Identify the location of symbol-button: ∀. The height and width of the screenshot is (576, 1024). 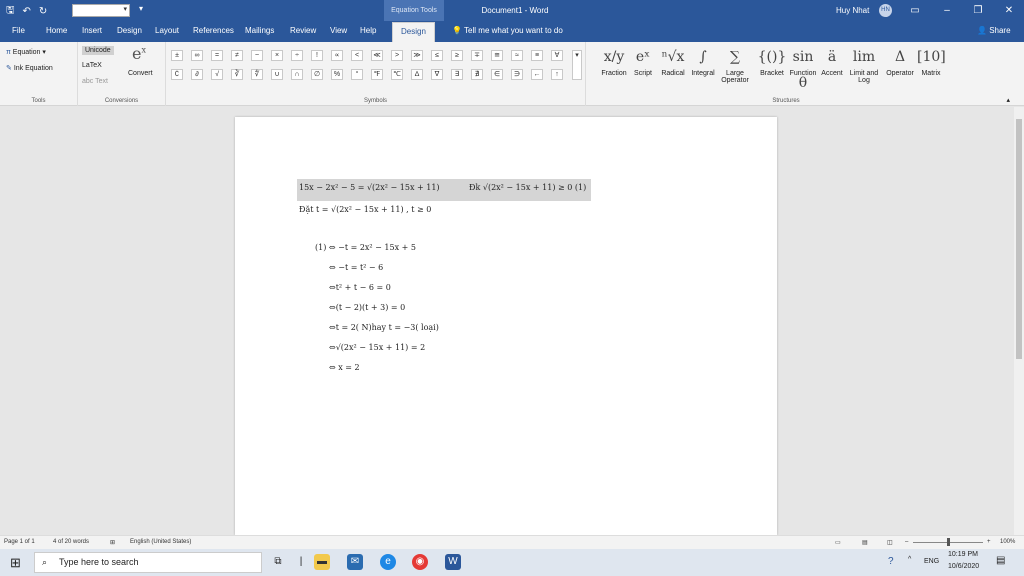
(557, 55).